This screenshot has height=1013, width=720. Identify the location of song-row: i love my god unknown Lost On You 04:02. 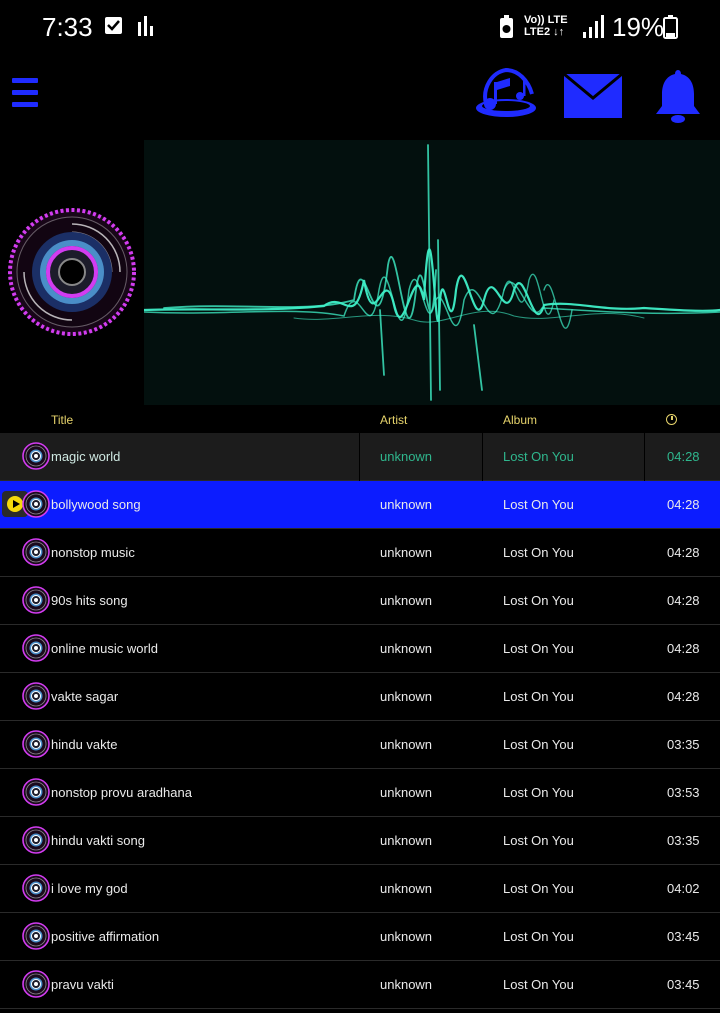
(360, 889).